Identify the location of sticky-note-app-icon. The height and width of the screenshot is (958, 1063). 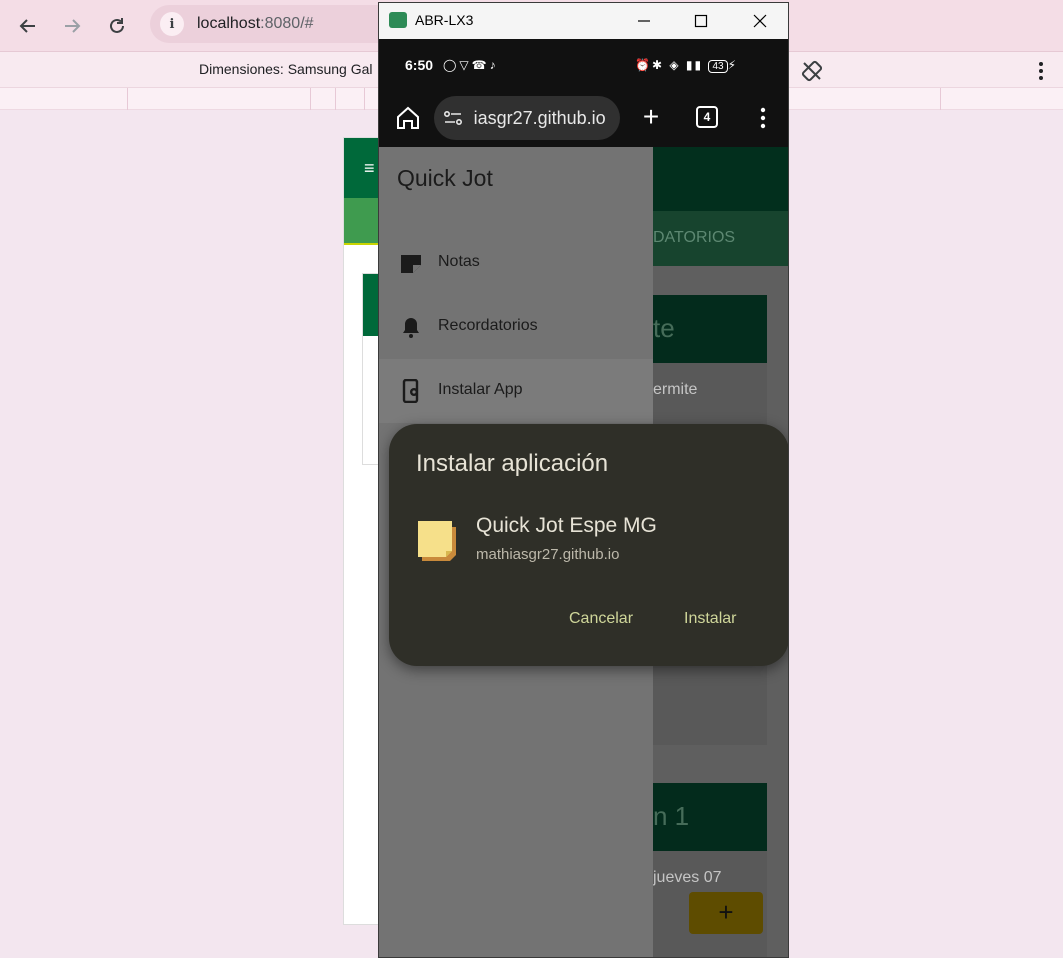
(437, 541).